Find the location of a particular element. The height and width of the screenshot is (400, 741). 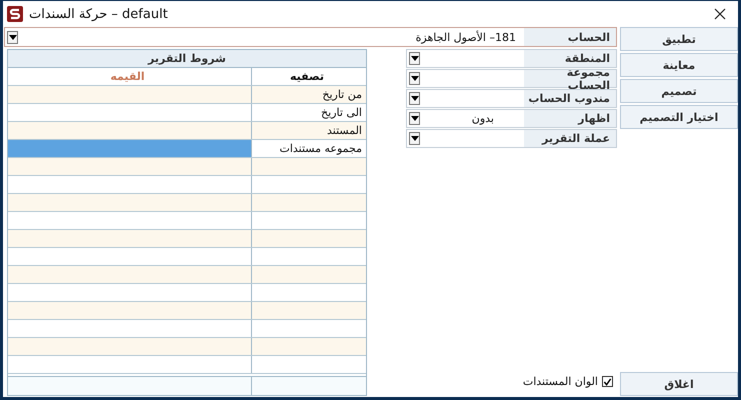

close-button: اغلاق is located at coordinates (679, 384).